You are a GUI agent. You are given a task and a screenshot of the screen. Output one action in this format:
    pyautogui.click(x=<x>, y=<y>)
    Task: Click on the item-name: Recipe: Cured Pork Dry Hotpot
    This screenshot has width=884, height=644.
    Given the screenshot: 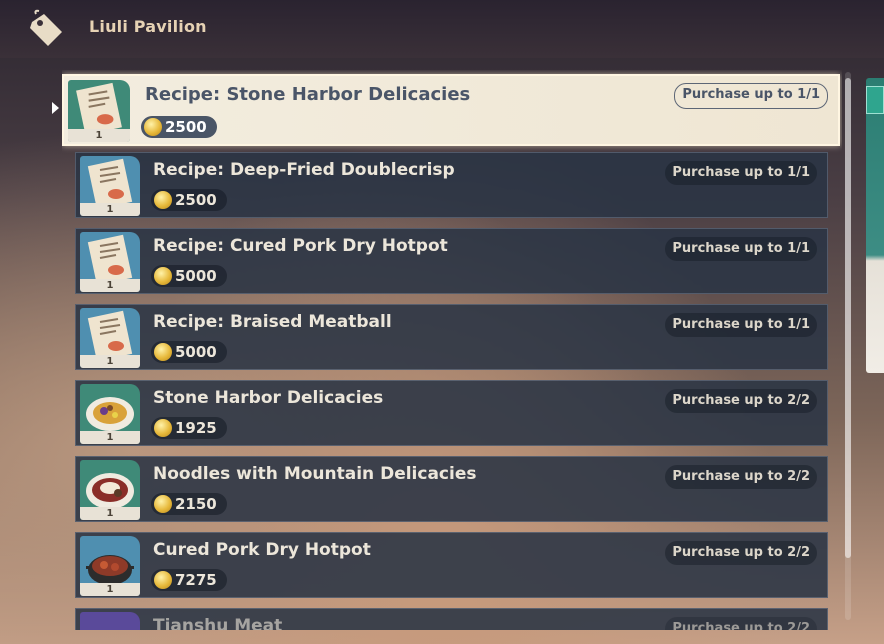 What is the action you would take?
    pyautogui.click(x=300, y=246)
    